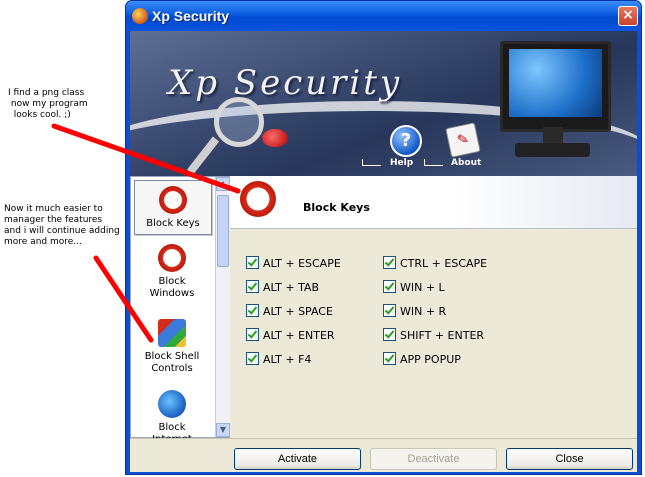 This screenshot has width=645, height=477. Describe the element at coordinates (146, 233) in the screenshot. I see `annotation-arrows` at that location.